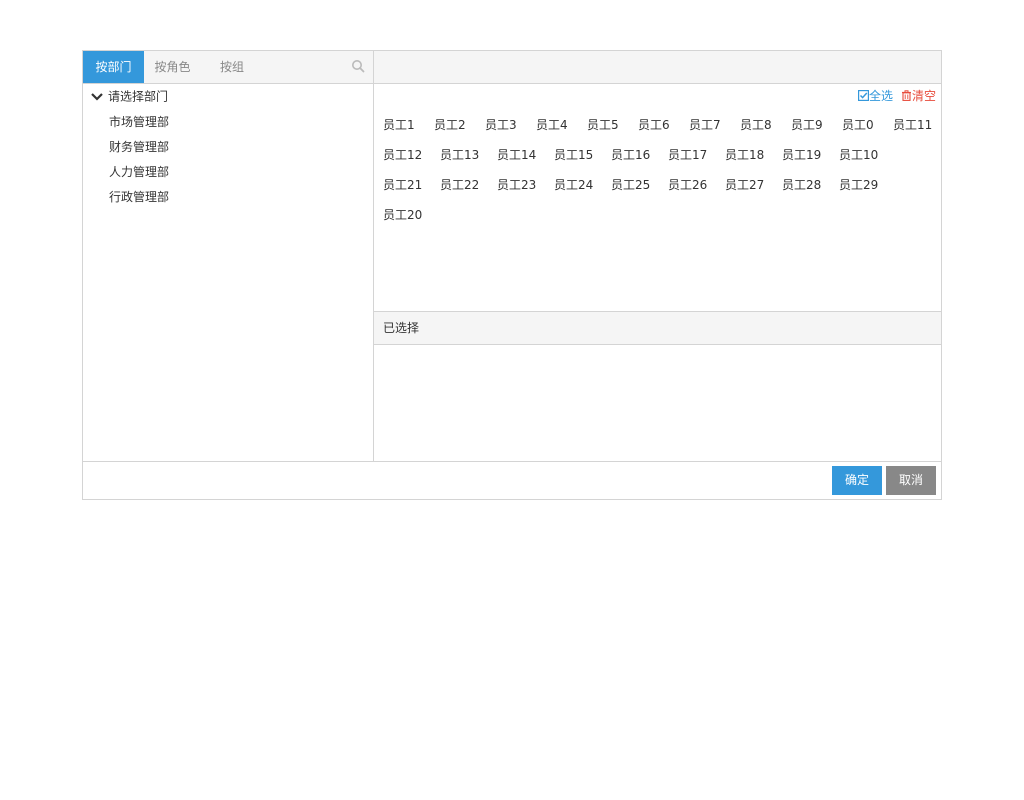 The width and height of the screenshot is (1024, 800). I want to click on selected-section-header: 已选择, so click(657, 328).